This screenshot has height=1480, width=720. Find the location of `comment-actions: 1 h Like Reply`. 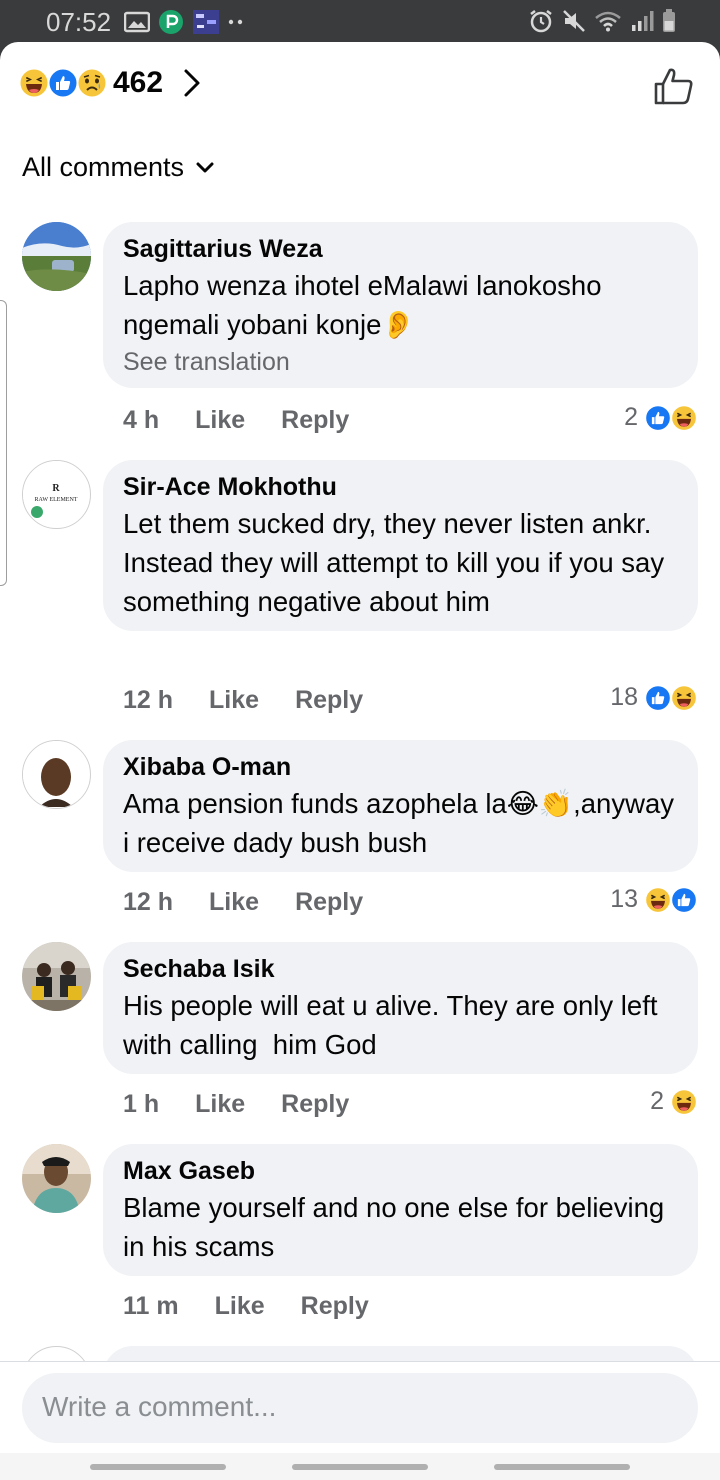

comment-actions: 1 h Like Reply is located at coordinates (236, 1104).